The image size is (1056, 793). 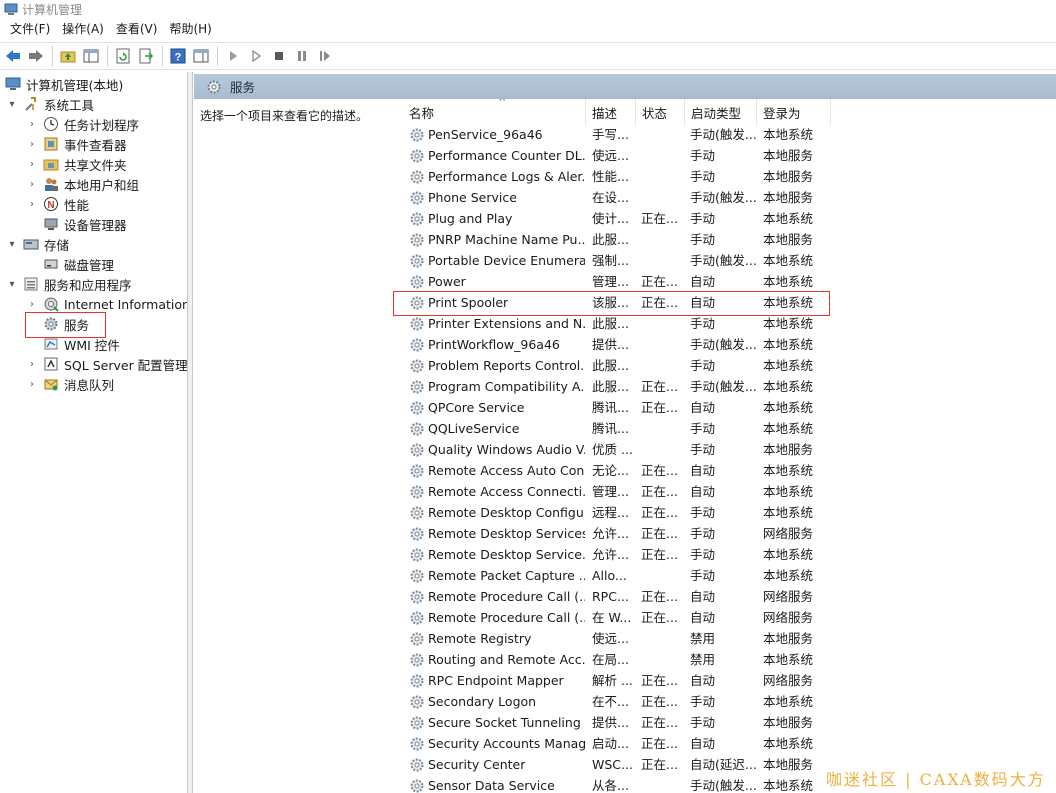 I want to click on show-tree-button, so click(x=91, y=56).